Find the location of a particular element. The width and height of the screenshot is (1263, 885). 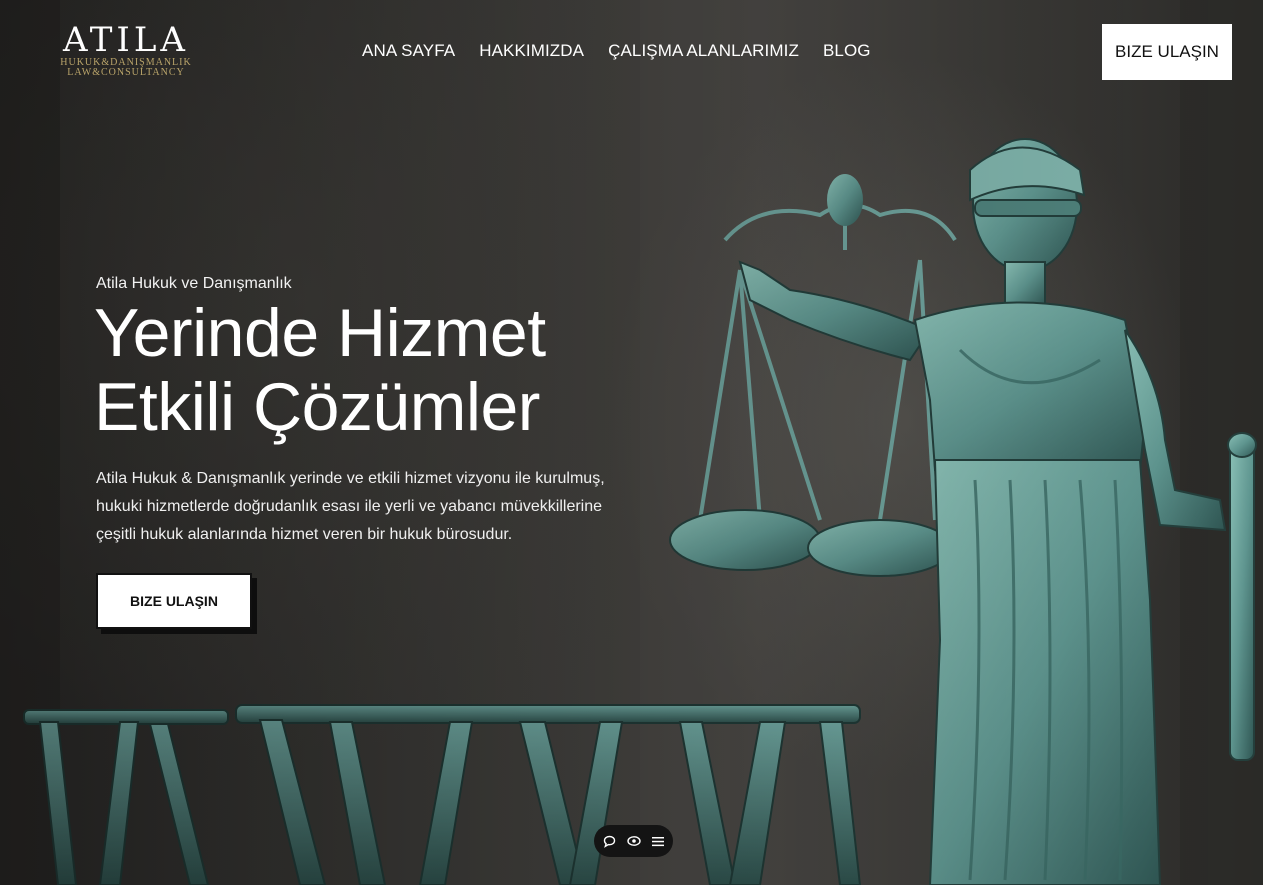

floating-toolbar is located at coordinates (633, 841).